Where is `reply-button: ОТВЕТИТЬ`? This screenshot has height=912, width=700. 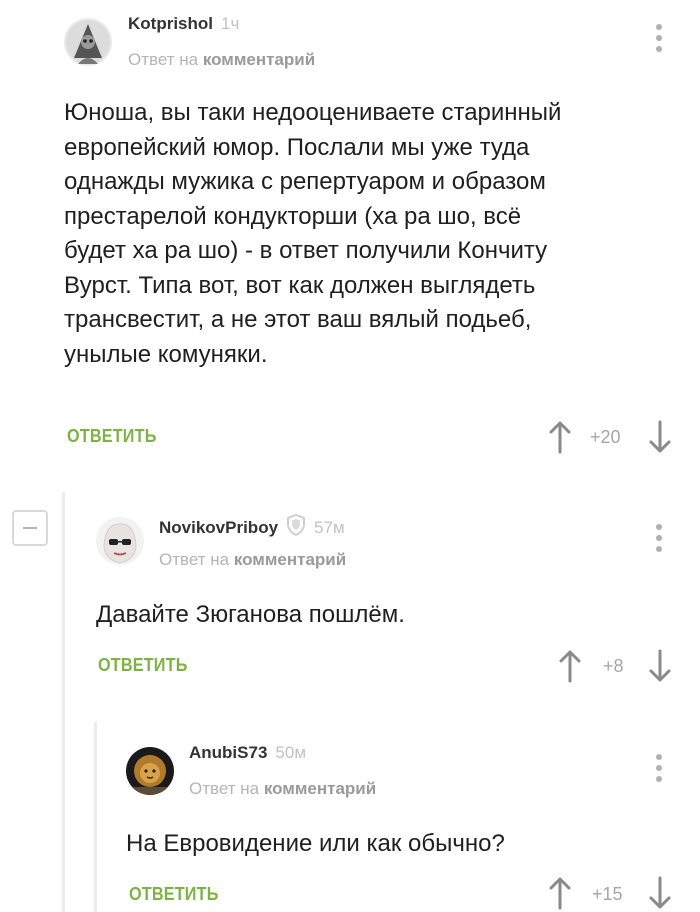
reply-button: ОТВЕТИТЬ is located at coordinates (174, 894).